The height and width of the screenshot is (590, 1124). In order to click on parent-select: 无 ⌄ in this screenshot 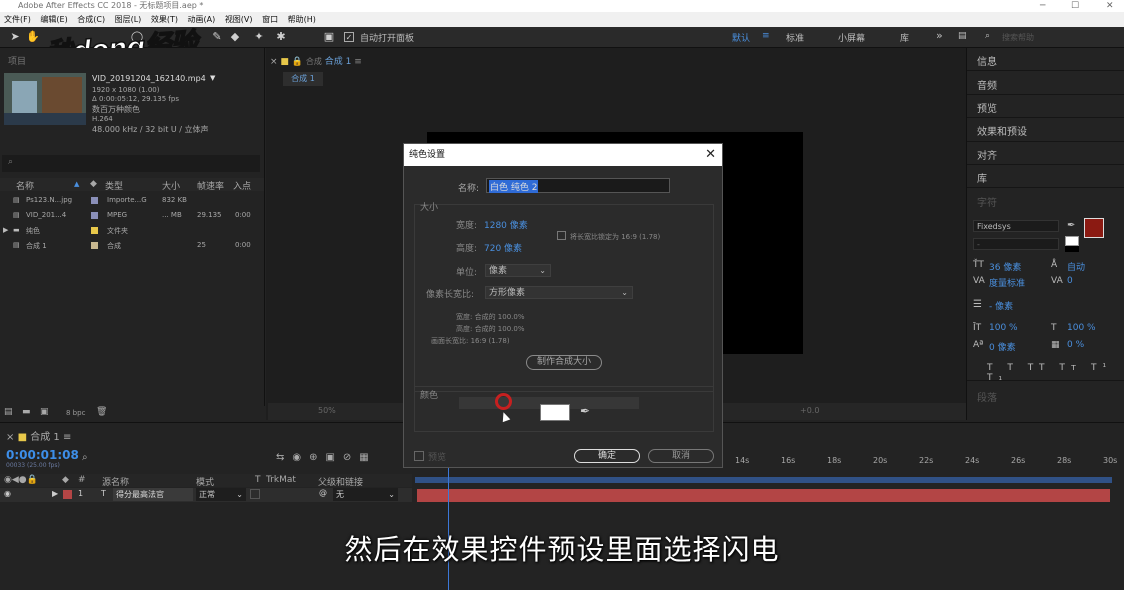, I will do `click(365, 494)`.